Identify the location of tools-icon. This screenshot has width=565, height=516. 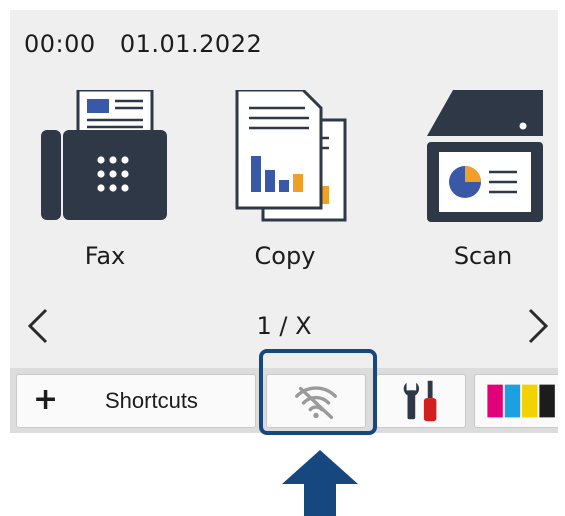
(420, 401).